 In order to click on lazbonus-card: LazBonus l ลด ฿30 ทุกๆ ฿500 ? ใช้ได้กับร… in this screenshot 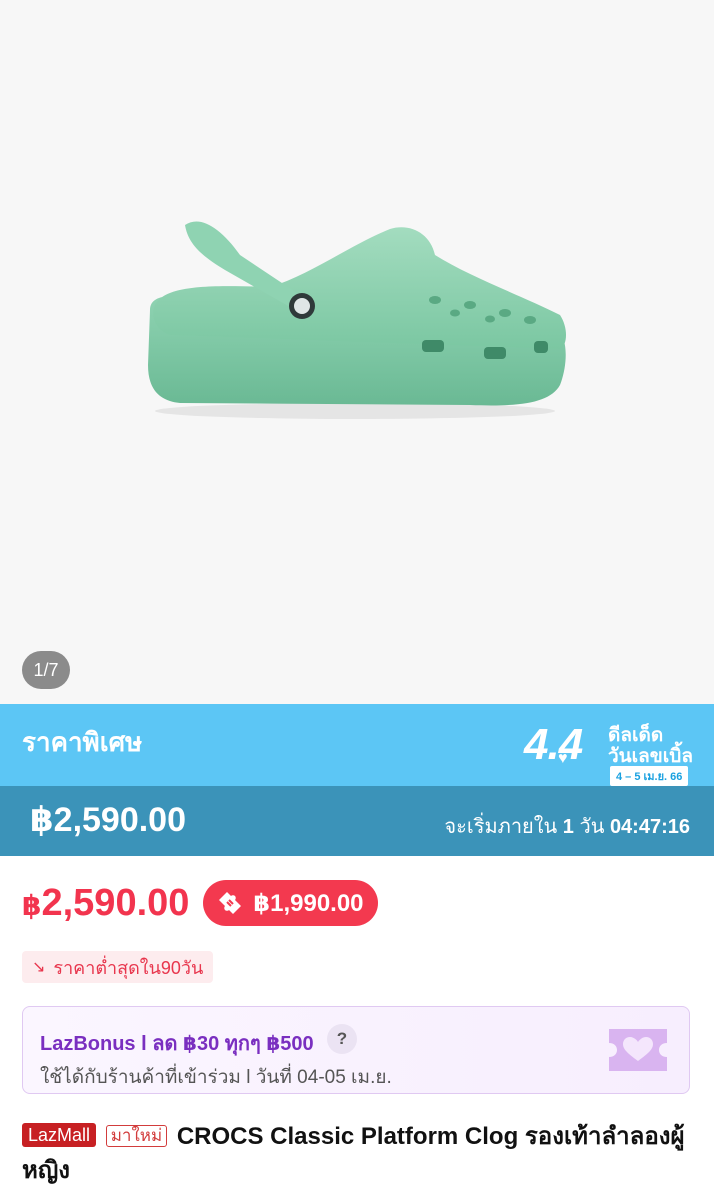, I will do `click(356, 1050)`.